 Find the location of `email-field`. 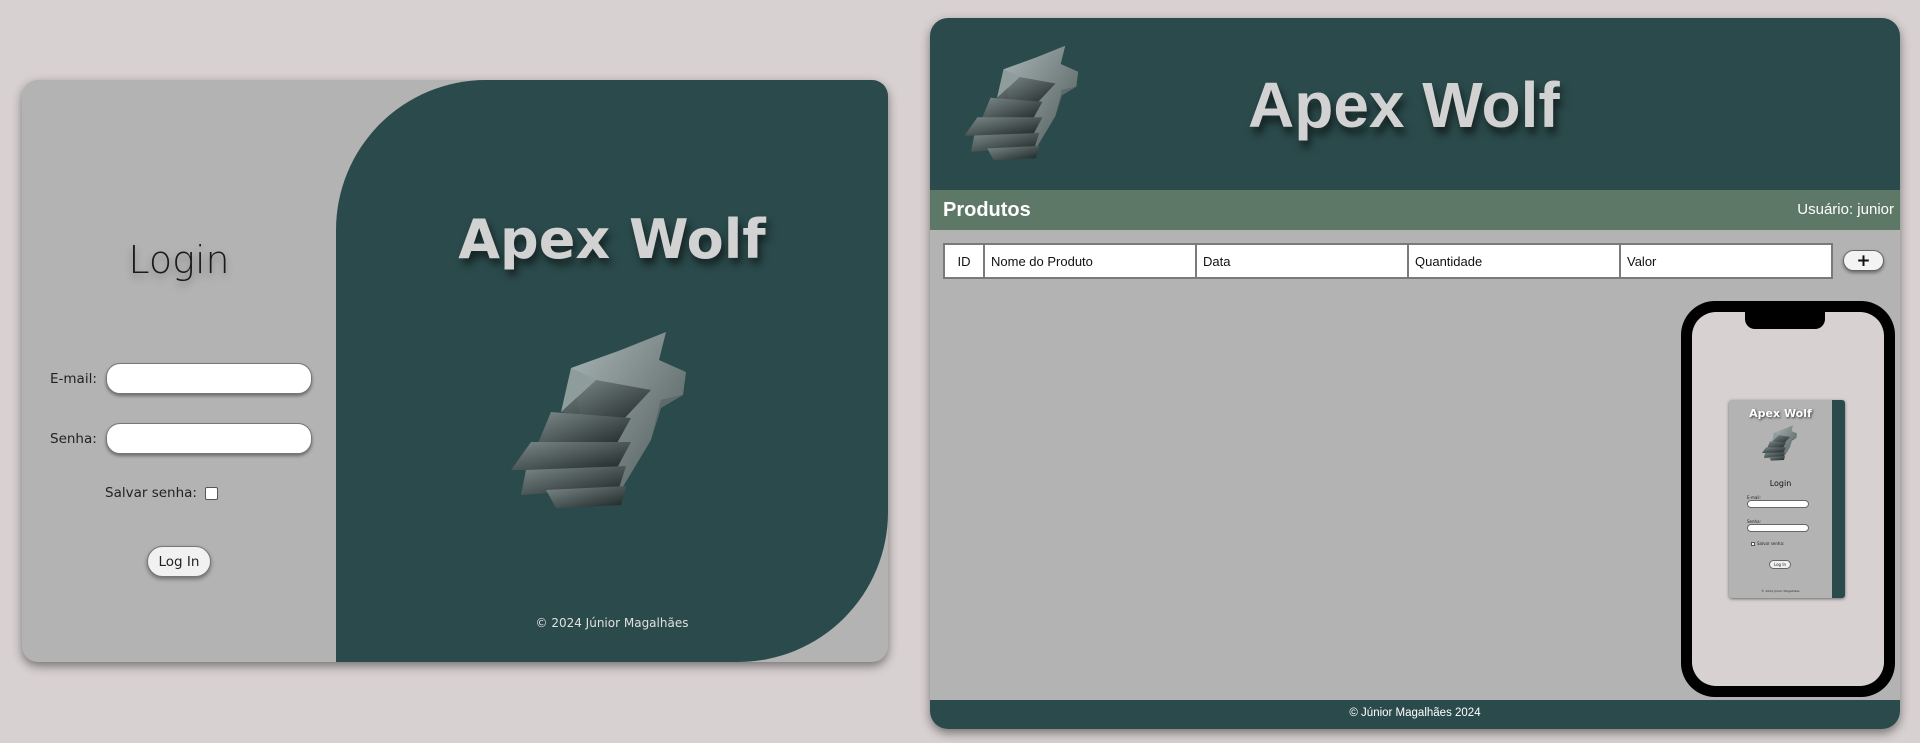

email-field is located at coordinates (209, 378).